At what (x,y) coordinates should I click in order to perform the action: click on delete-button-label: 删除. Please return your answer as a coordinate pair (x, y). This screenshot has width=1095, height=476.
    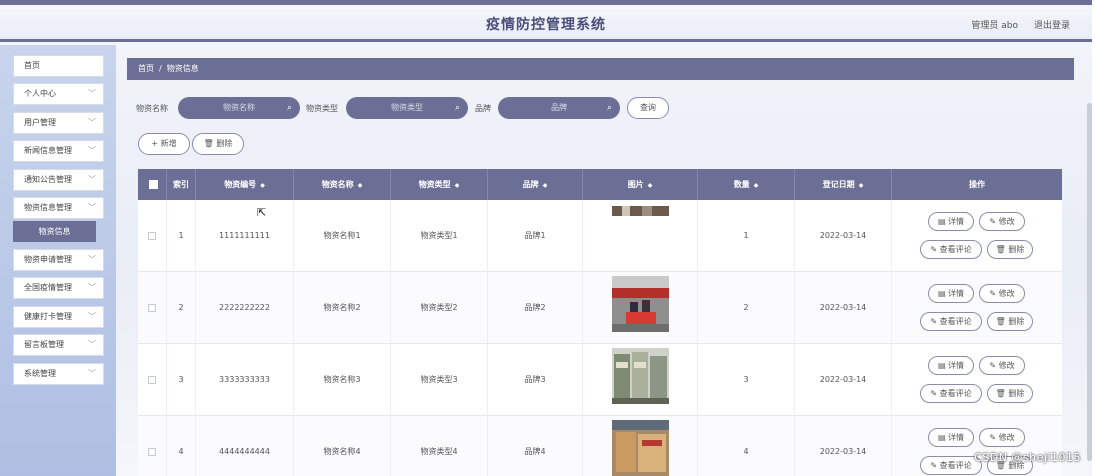
    Looking at the image, I should click on (1016, 321).